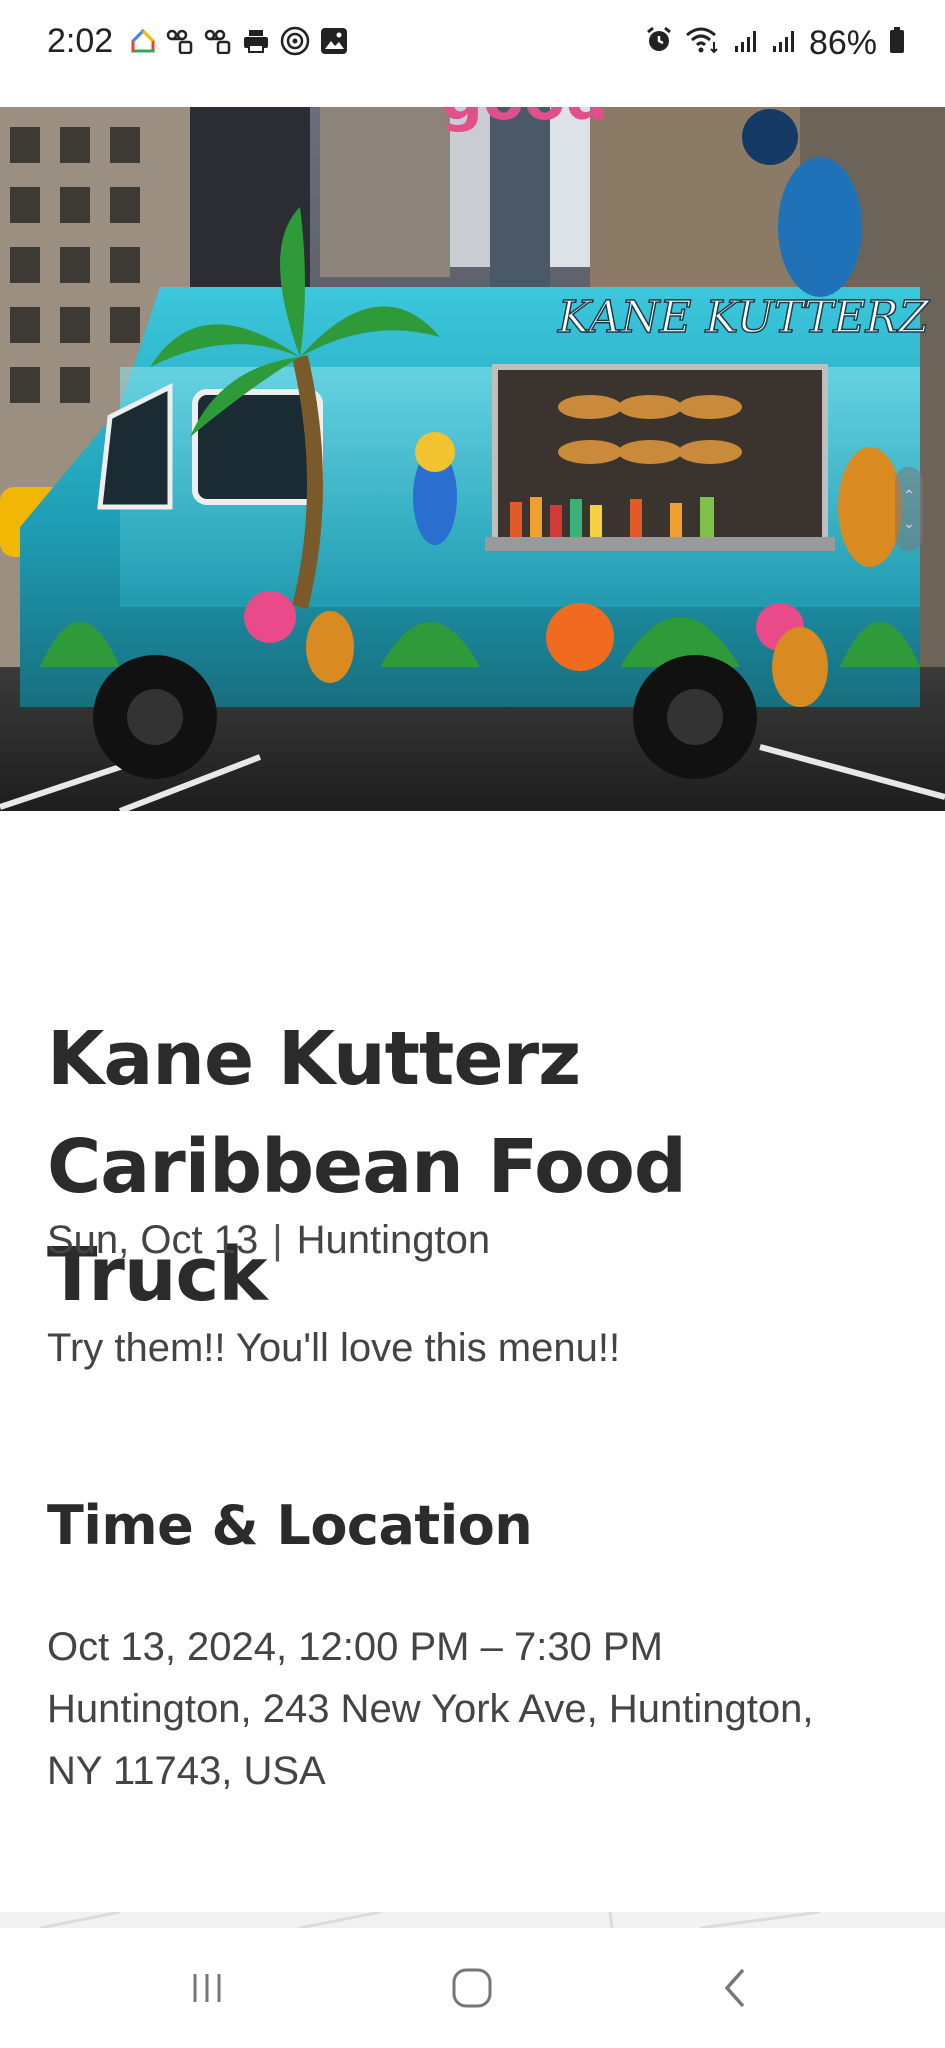 This screenshot has height=2048, width=945. Describe the element at coordinates (314, 1059) in the screenshot. I see `event-title-line1: Kane Kutterz` at that location.